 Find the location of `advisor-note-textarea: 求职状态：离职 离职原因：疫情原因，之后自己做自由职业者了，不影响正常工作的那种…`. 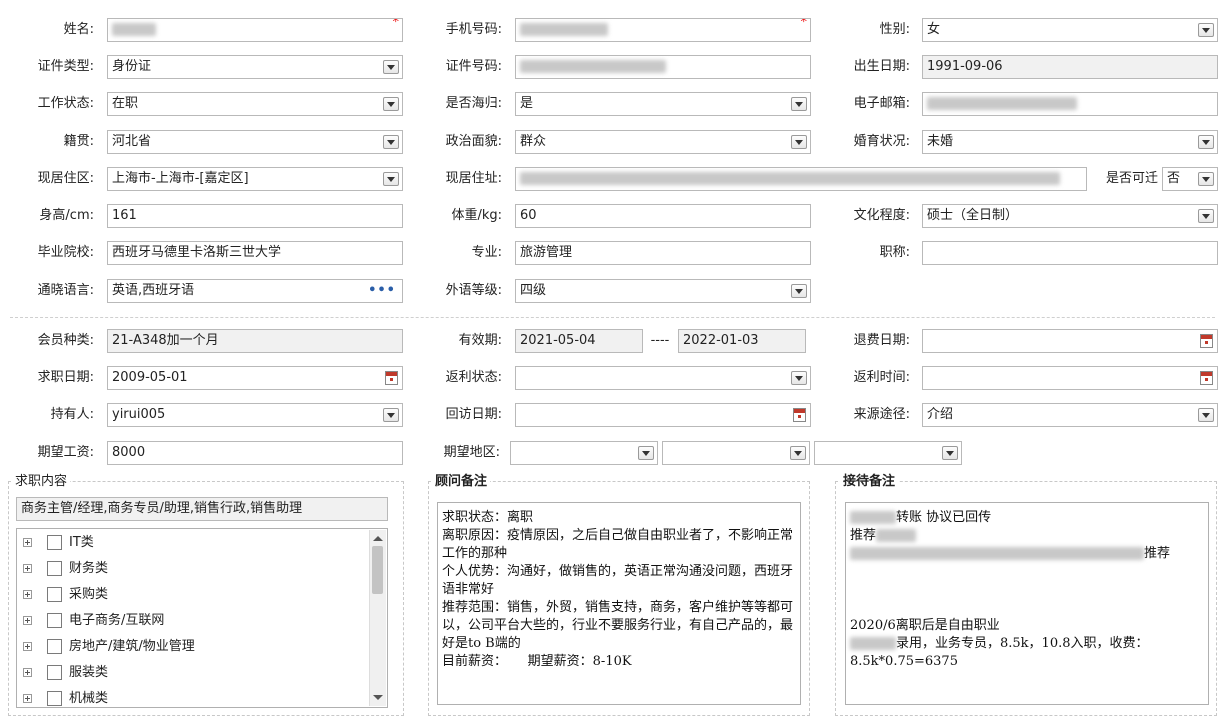

advisor-note-textarea: 求职状态：离职 离职原因：疫情原因，之后自己做自由职业者了，不影响正常工作的那种… is located at coordinates (619, 603).